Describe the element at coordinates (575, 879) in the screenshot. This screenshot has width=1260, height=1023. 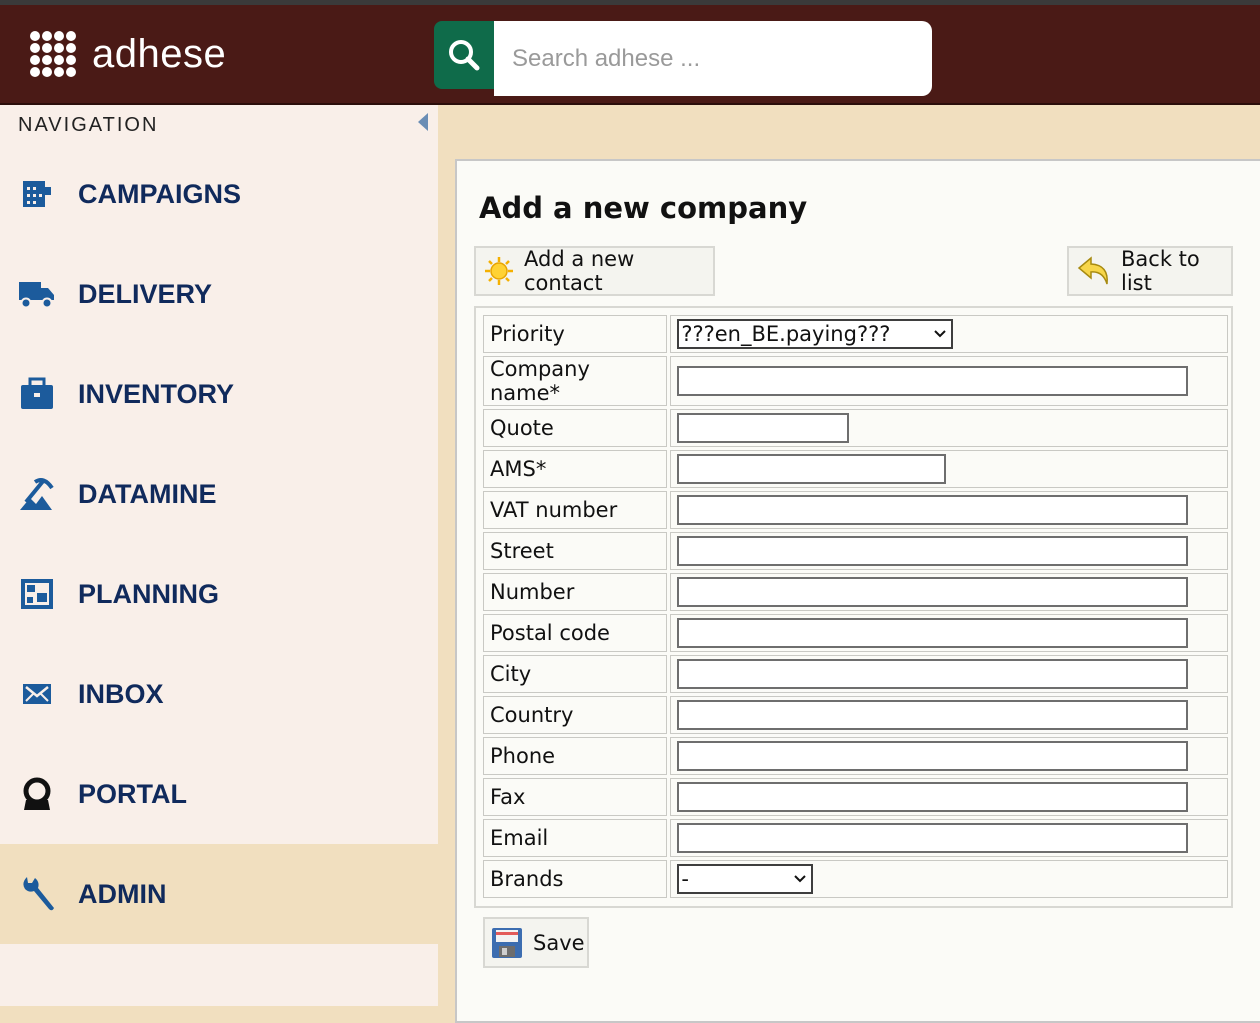
I see `brands-label: Brands` at that location.